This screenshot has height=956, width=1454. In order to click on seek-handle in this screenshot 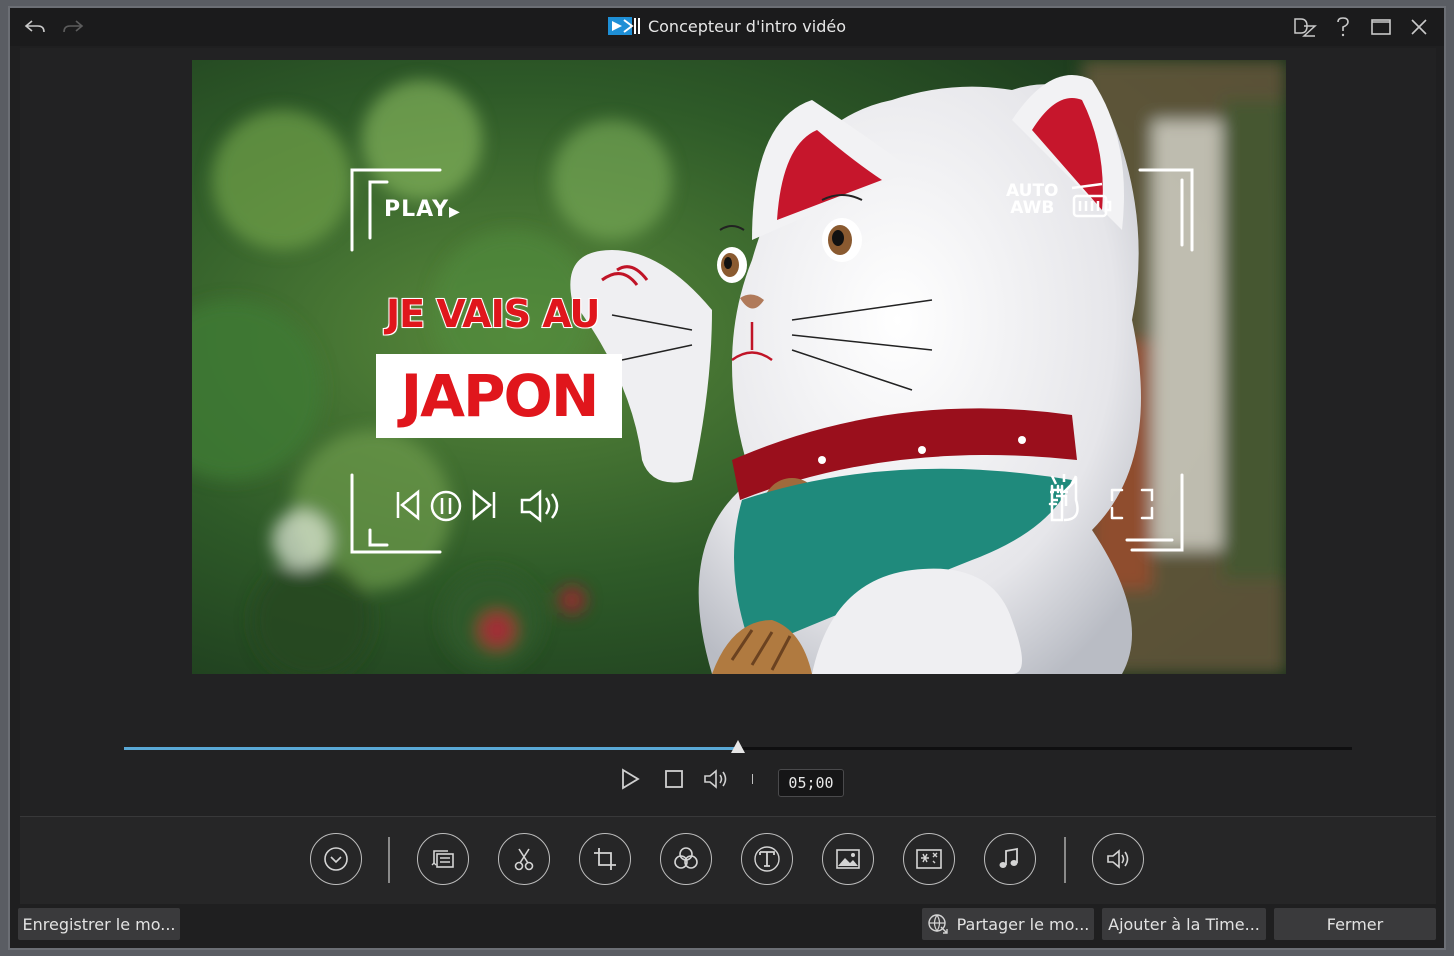, I will do `click(738, 746)`.